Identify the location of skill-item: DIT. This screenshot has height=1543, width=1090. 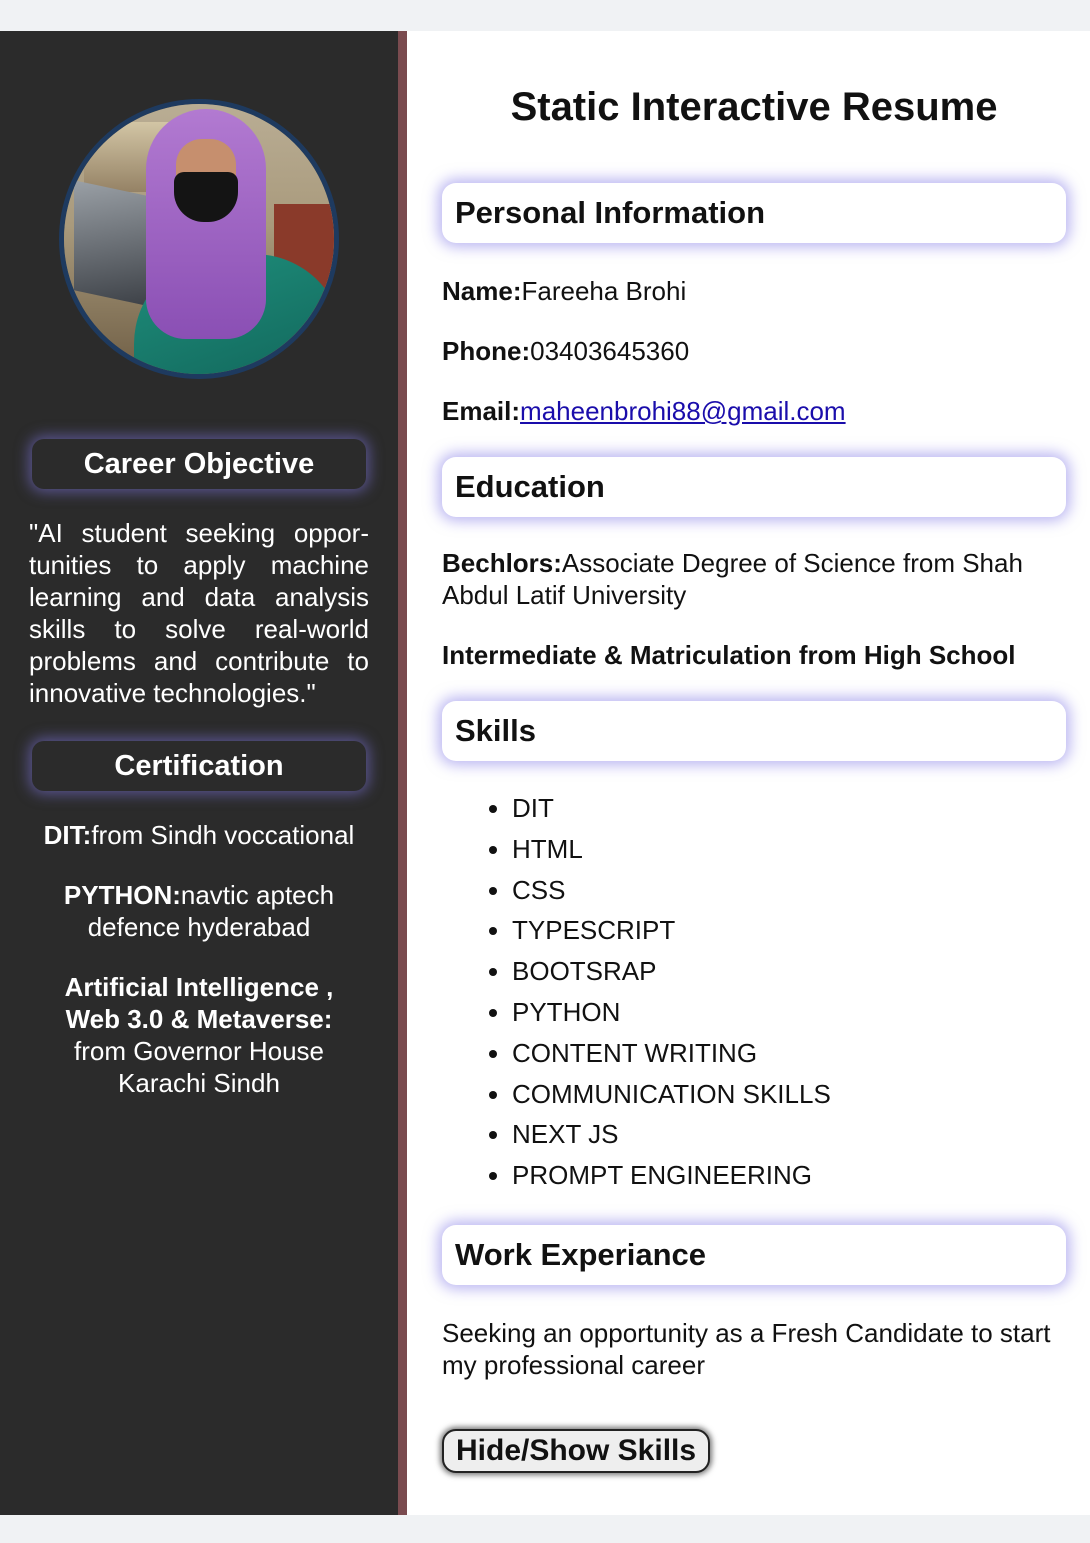
(789, 808).